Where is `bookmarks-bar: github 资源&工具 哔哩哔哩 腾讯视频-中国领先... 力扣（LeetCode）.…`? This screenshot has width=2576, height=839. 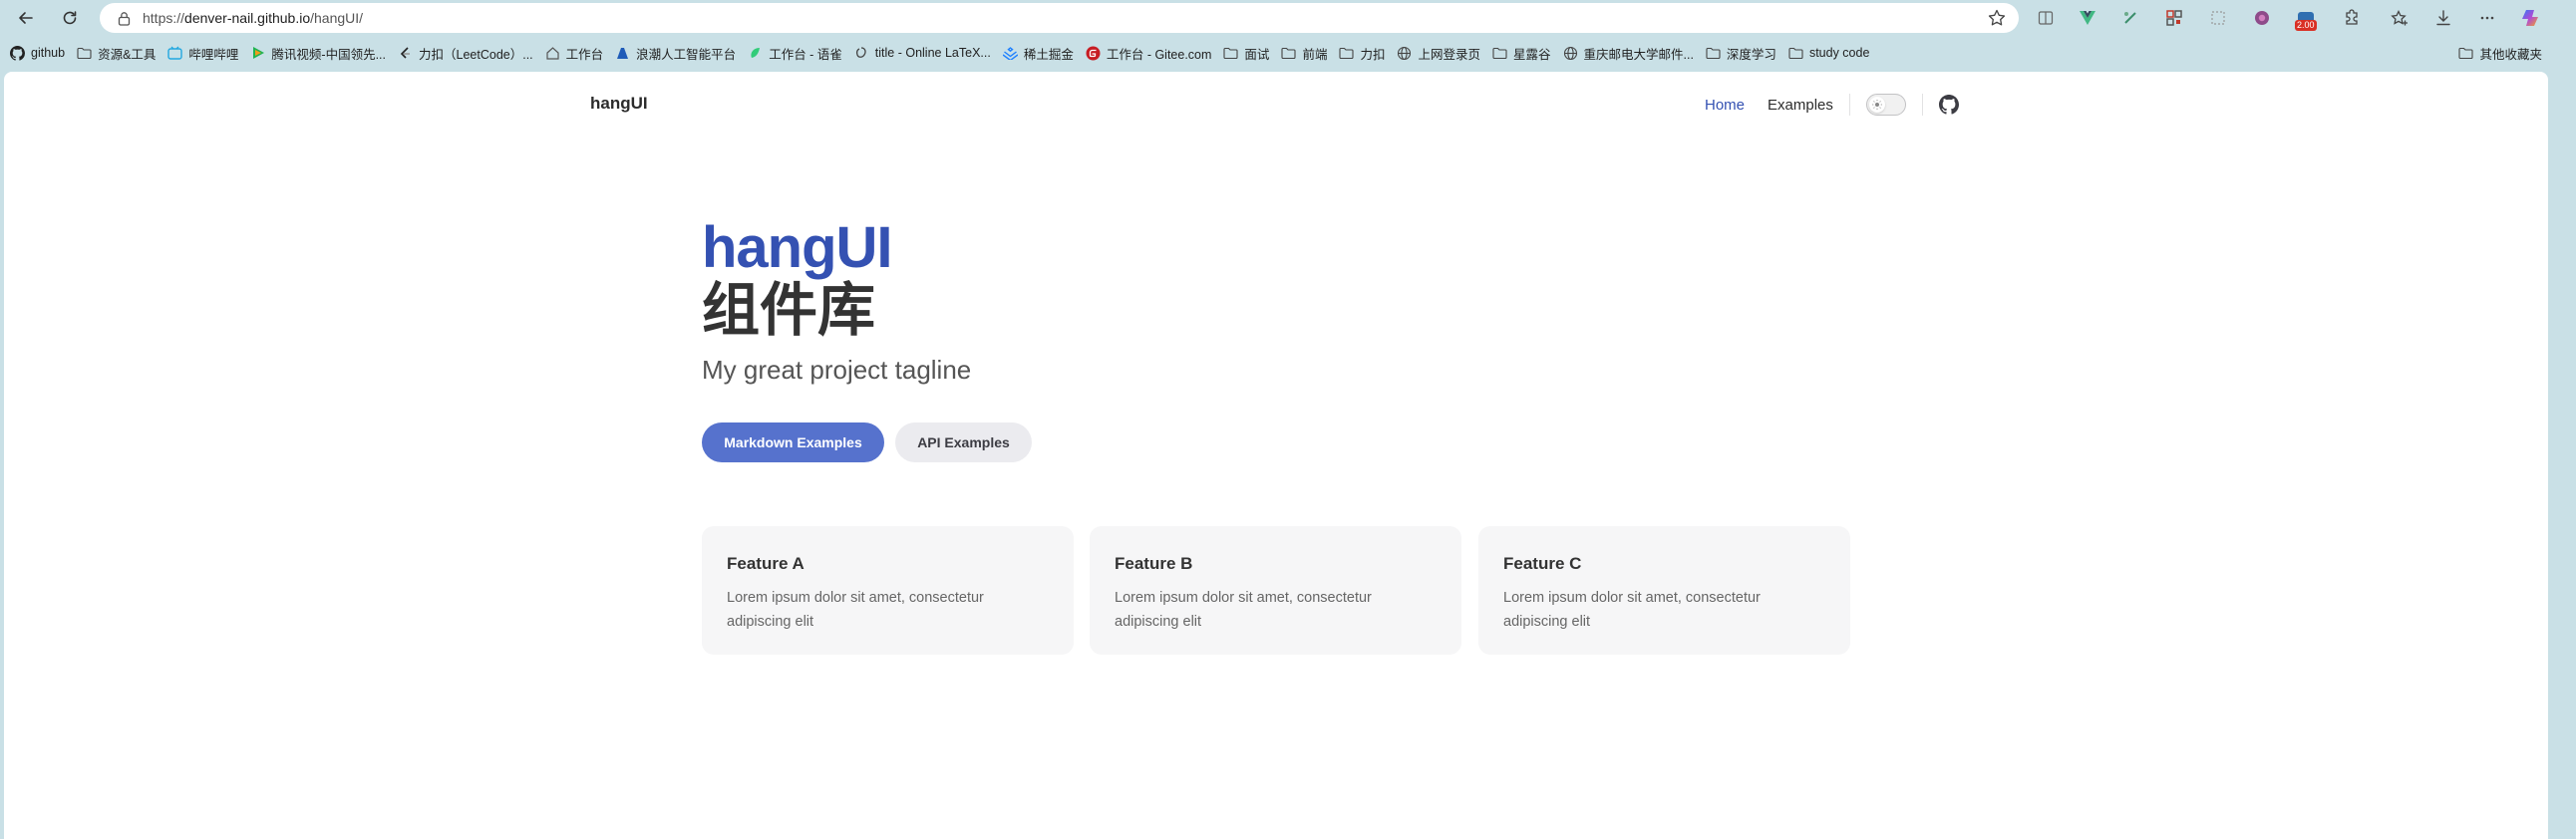
bookmarks-bar: github 资源&工具 哔哩哔哩 腾讯视频-中国领先... 力扣（LeetCode）.… is located at coordinates (1288, 53).